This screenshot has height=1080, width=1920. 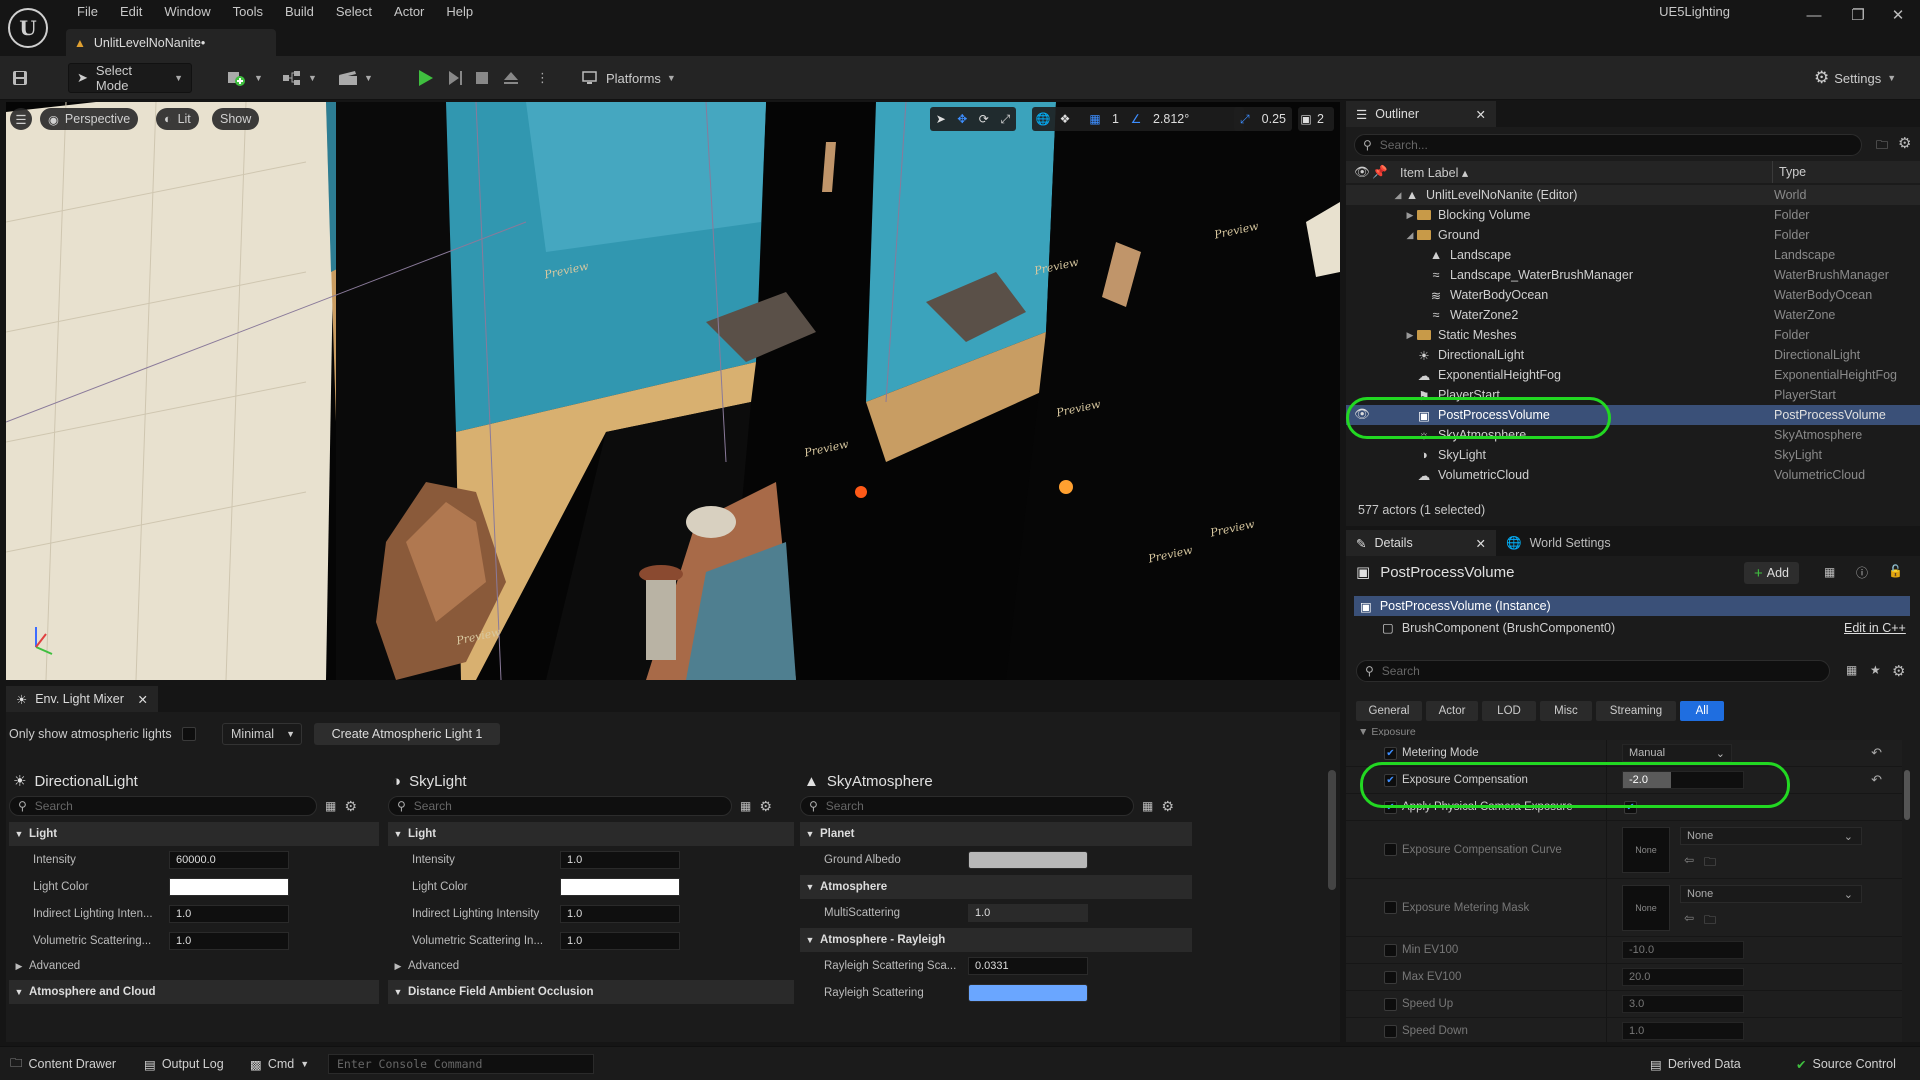 I want to click on directional-atmosphere-section: ▼ Atmosphere and Cloud, so click(x=194, y=992).